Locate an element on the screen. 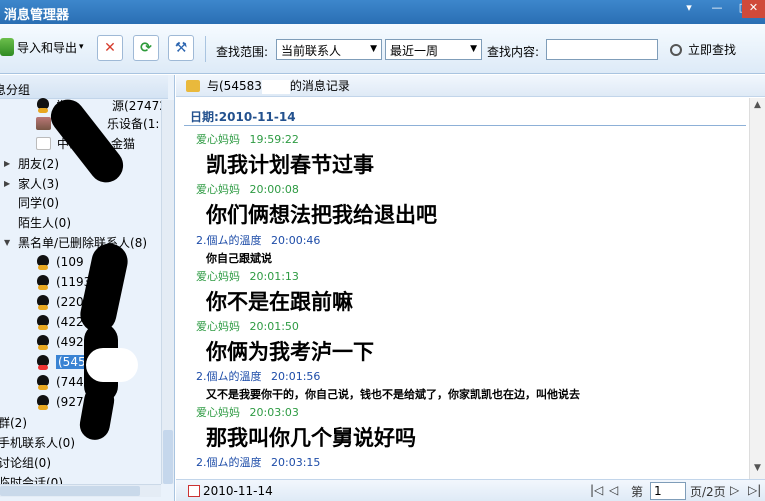  scroll-down-icon: ▼ is located at coordinates (757, 468).